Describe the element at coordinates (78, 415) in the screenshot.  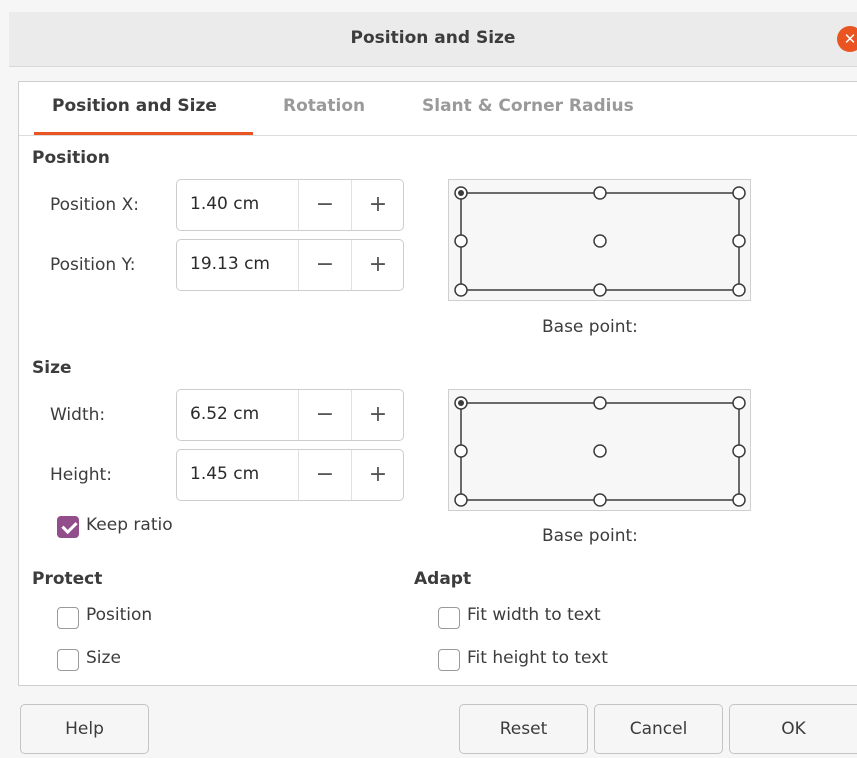
I see `width-label: Width:` at that location.